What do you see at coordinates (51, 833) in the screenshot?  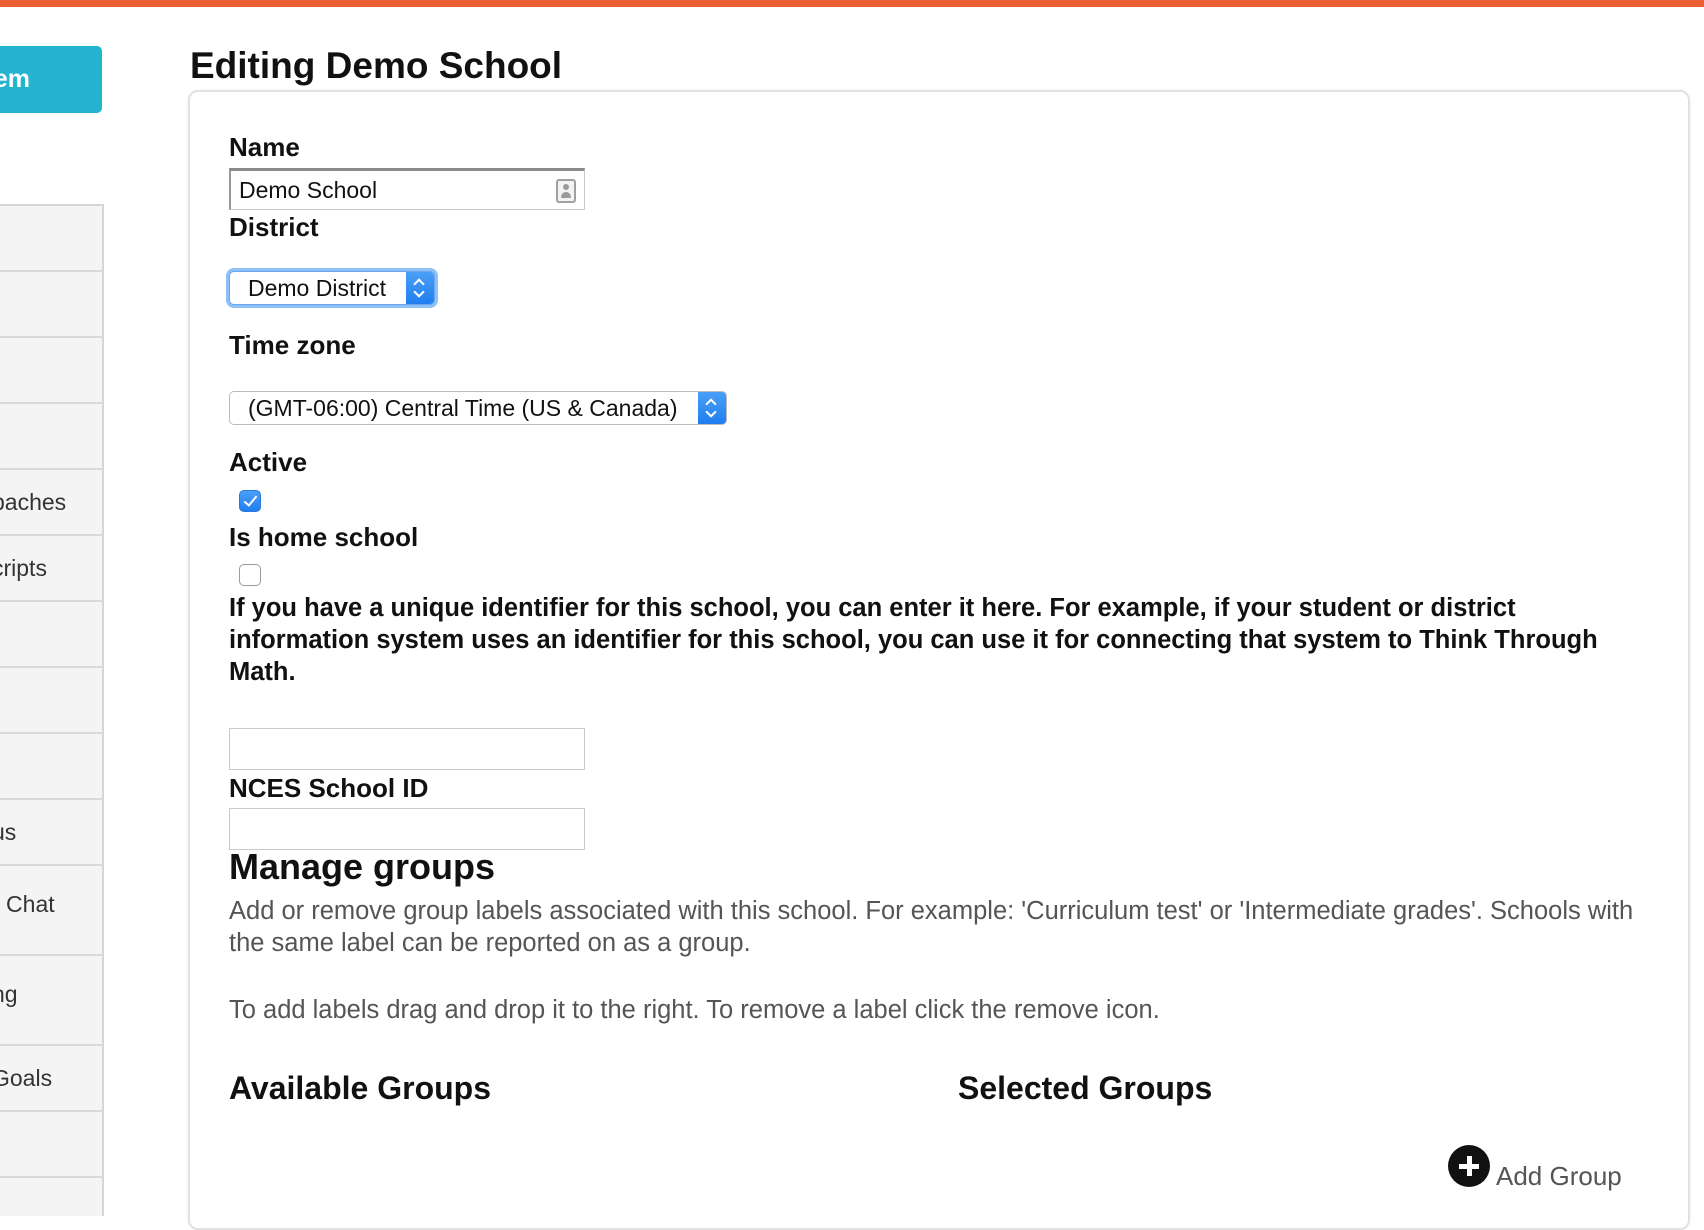 I see `sidebar-item-status: us` at bounding box center [51, 833].